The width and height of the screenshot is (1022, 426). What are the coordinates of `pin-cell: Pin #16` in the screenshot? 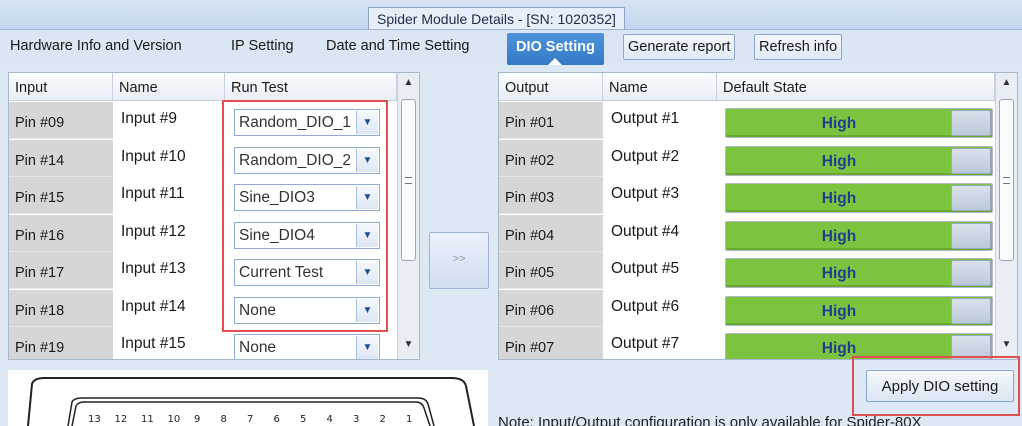 It's located at (61, 233).